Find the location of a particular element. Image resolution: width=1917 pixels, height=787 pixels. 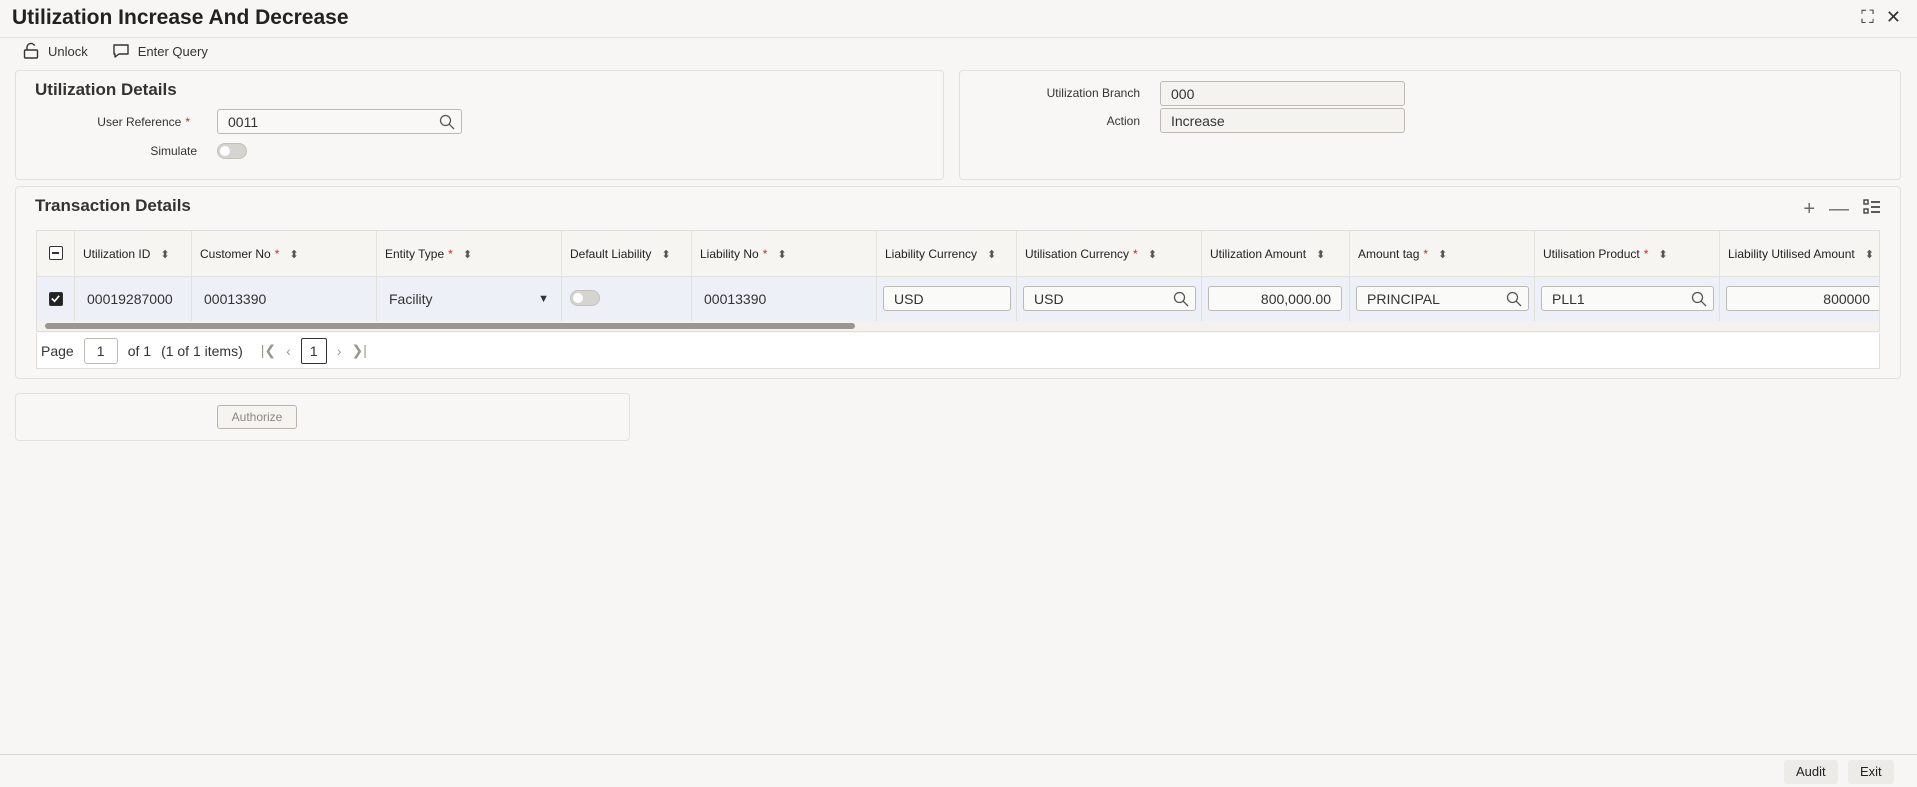

caret-down-icon: ▼ is located at coordinates (543, 299).